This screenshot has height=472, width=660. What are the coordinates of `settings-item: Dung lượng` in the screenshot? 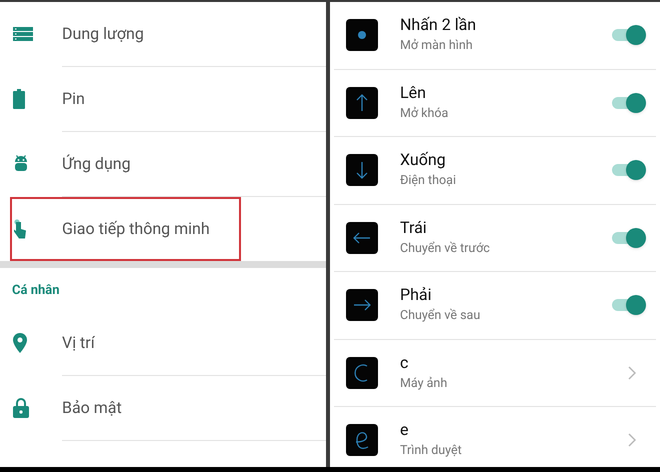 It's located at (125, 34).